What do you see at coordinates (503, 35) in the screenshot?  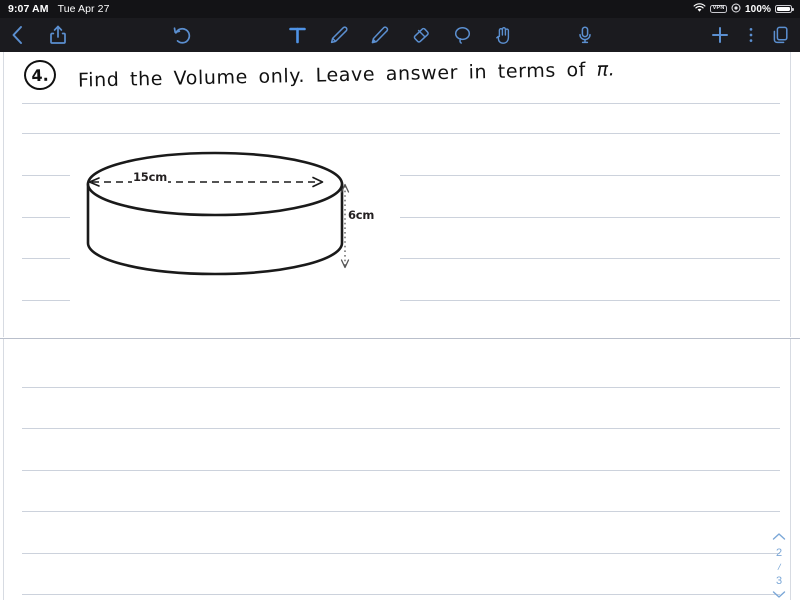 I see `hand-icon` at bounding box center [503, 35].